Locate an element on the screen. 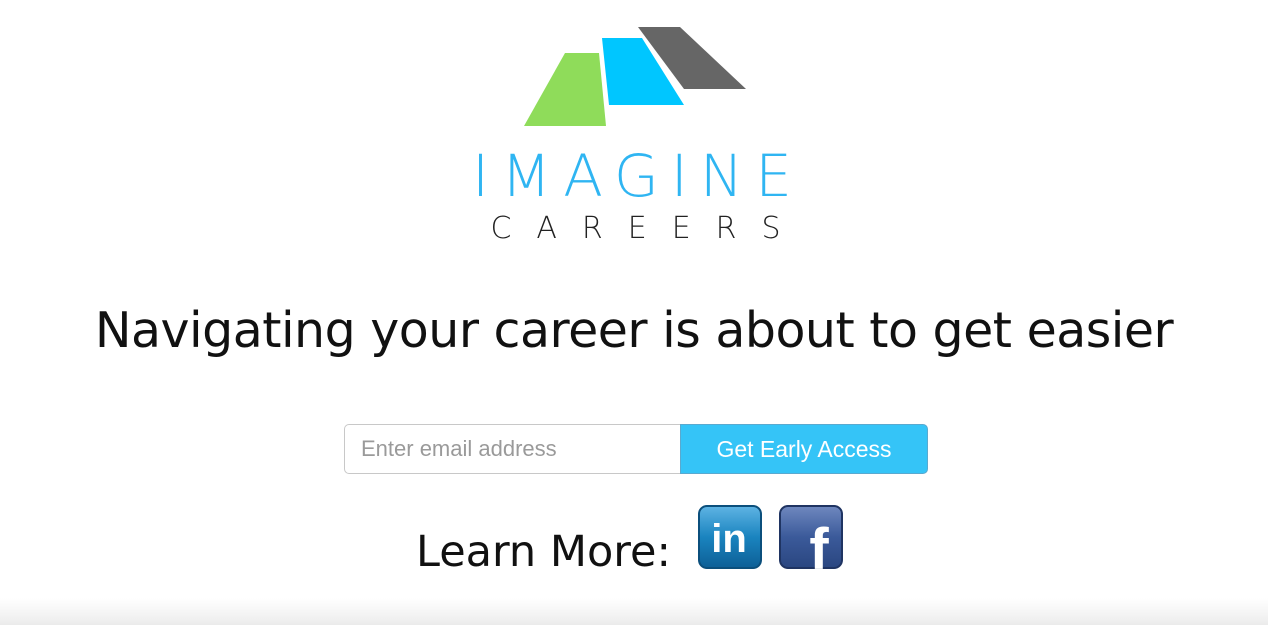  facebook-icon: f is located at coordinates (811, 537).